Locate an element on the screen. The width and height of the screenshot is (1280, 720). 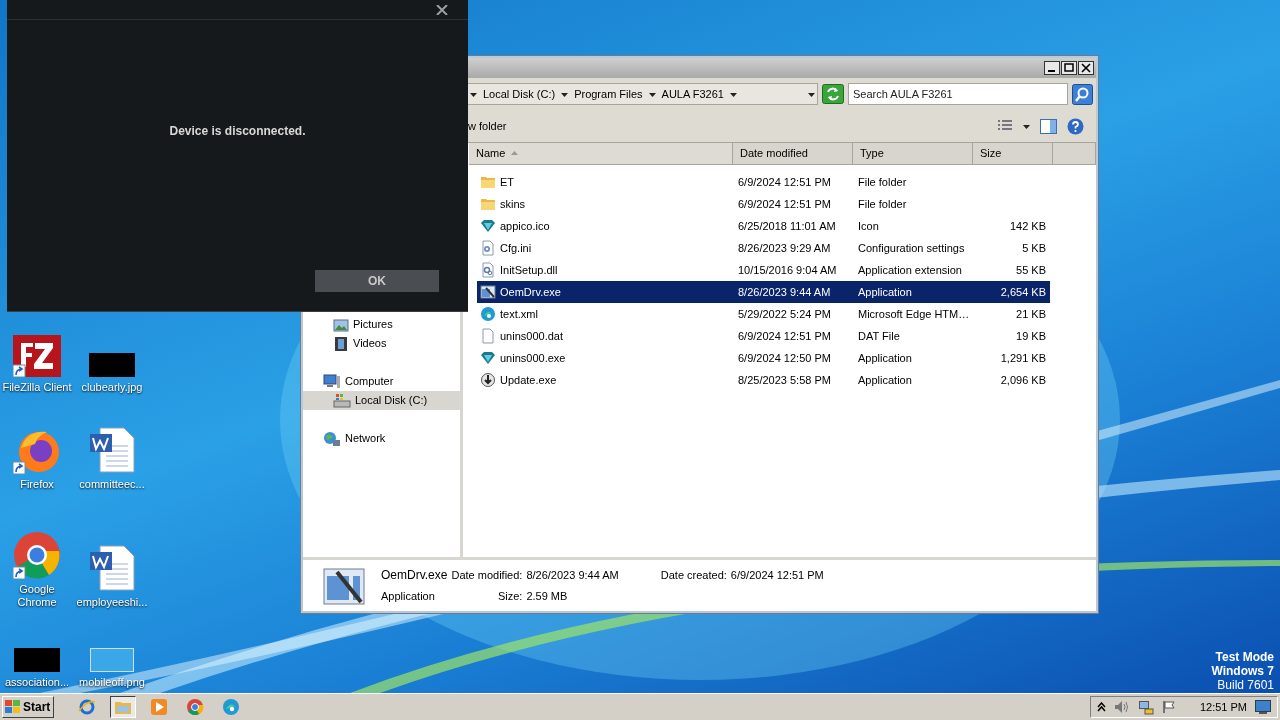
ring-logo-icon is located at coordinates (195, 707).